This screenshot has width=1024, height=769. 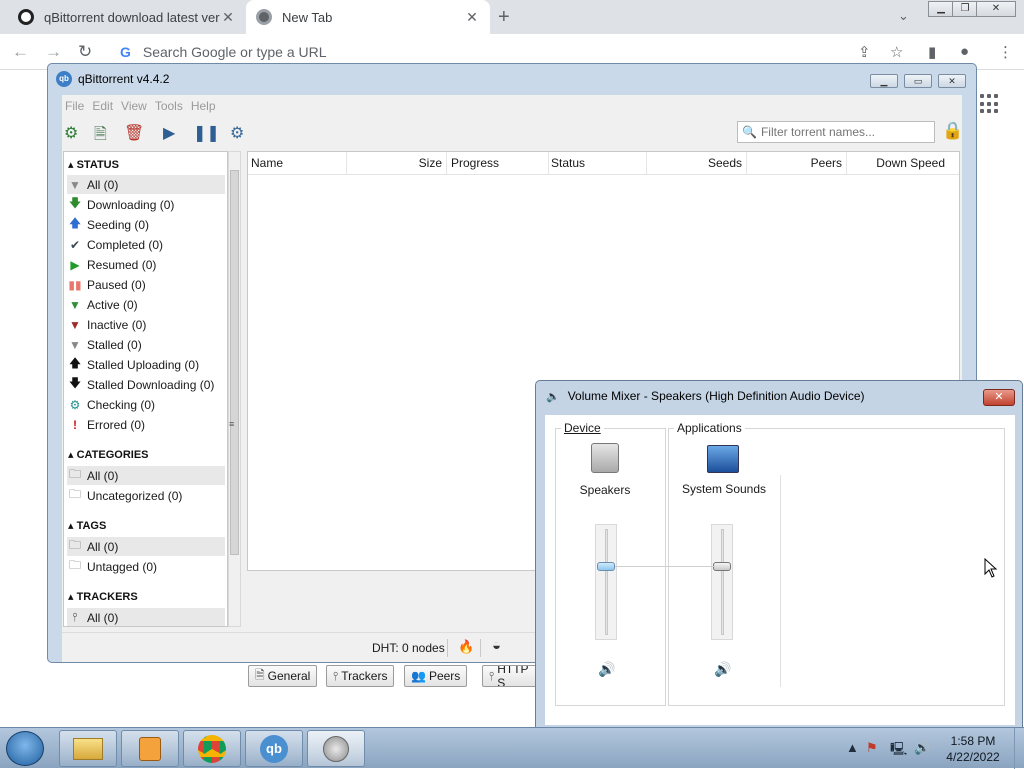 I want to click on delete-torrent-icon: 🗑, so click(x=134, y=133).